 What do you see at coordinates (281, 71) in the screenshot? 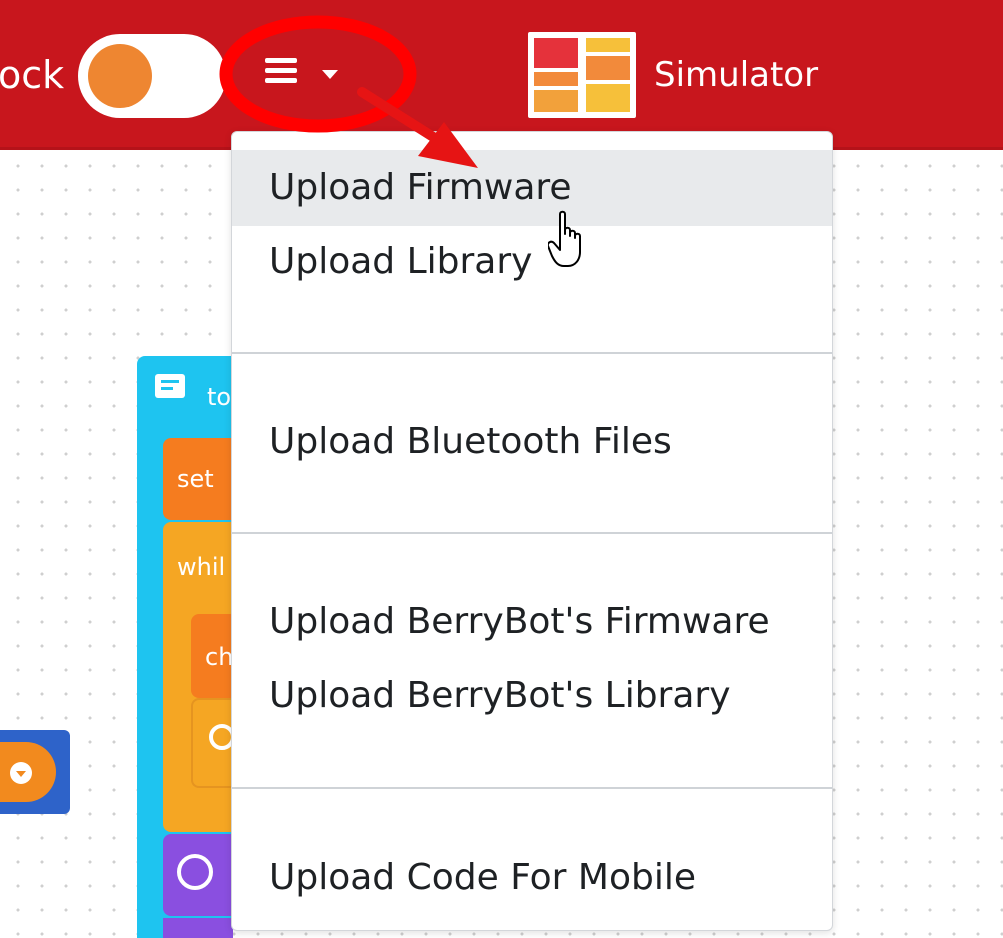
I see `hamburger-menu-icon` at bounding box center [281, 71].